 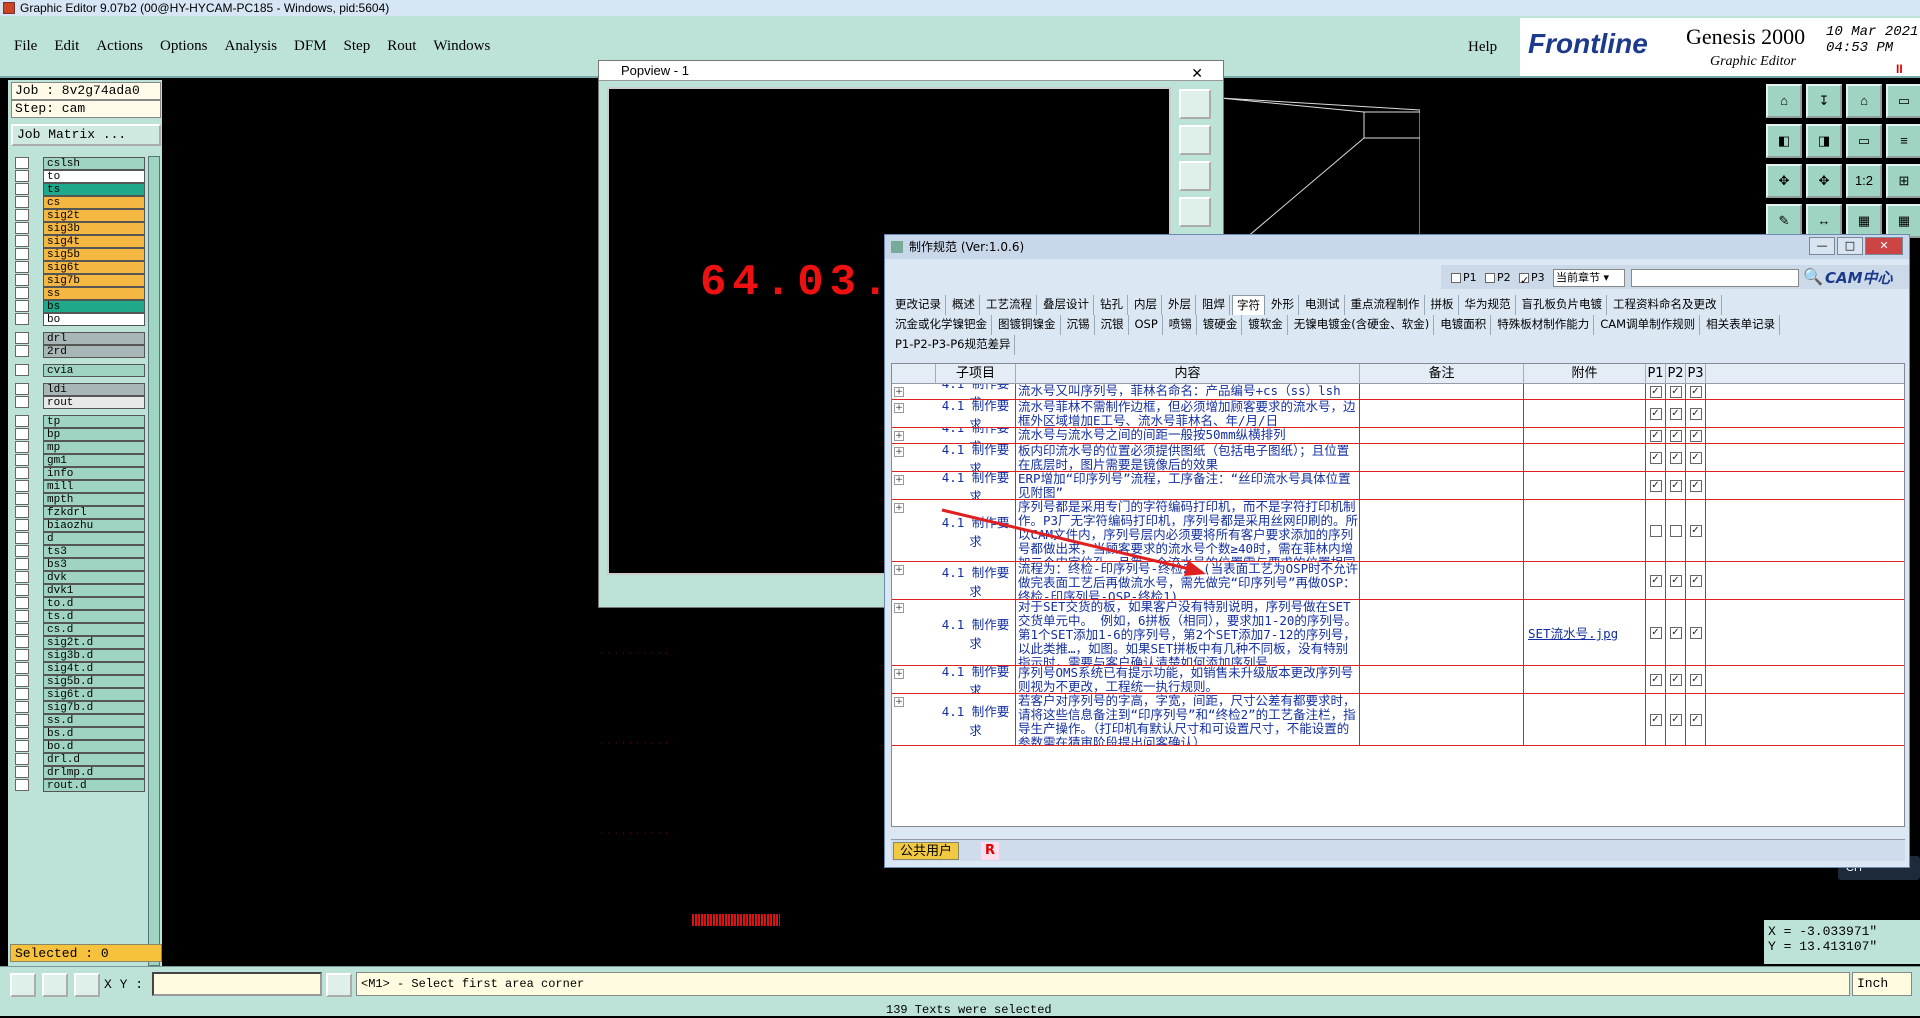 I want to click on layer-row: d, so click(x=78, y=538).